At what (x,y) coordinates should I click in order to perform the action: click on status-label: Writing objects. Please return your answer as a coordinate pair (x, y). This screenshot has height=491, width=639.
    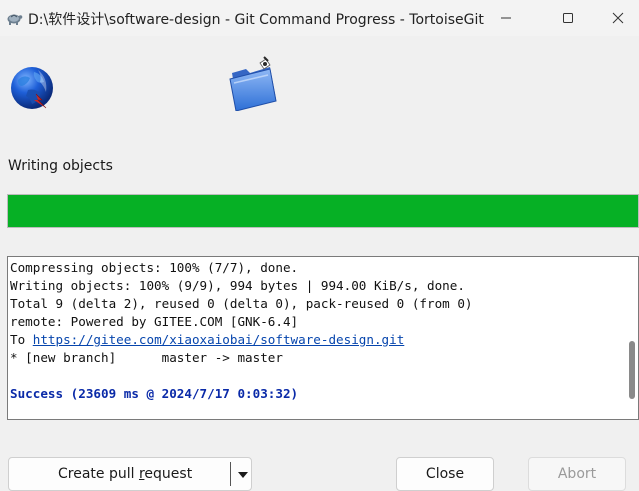
    Looking at the image, I should click on (60, 166).